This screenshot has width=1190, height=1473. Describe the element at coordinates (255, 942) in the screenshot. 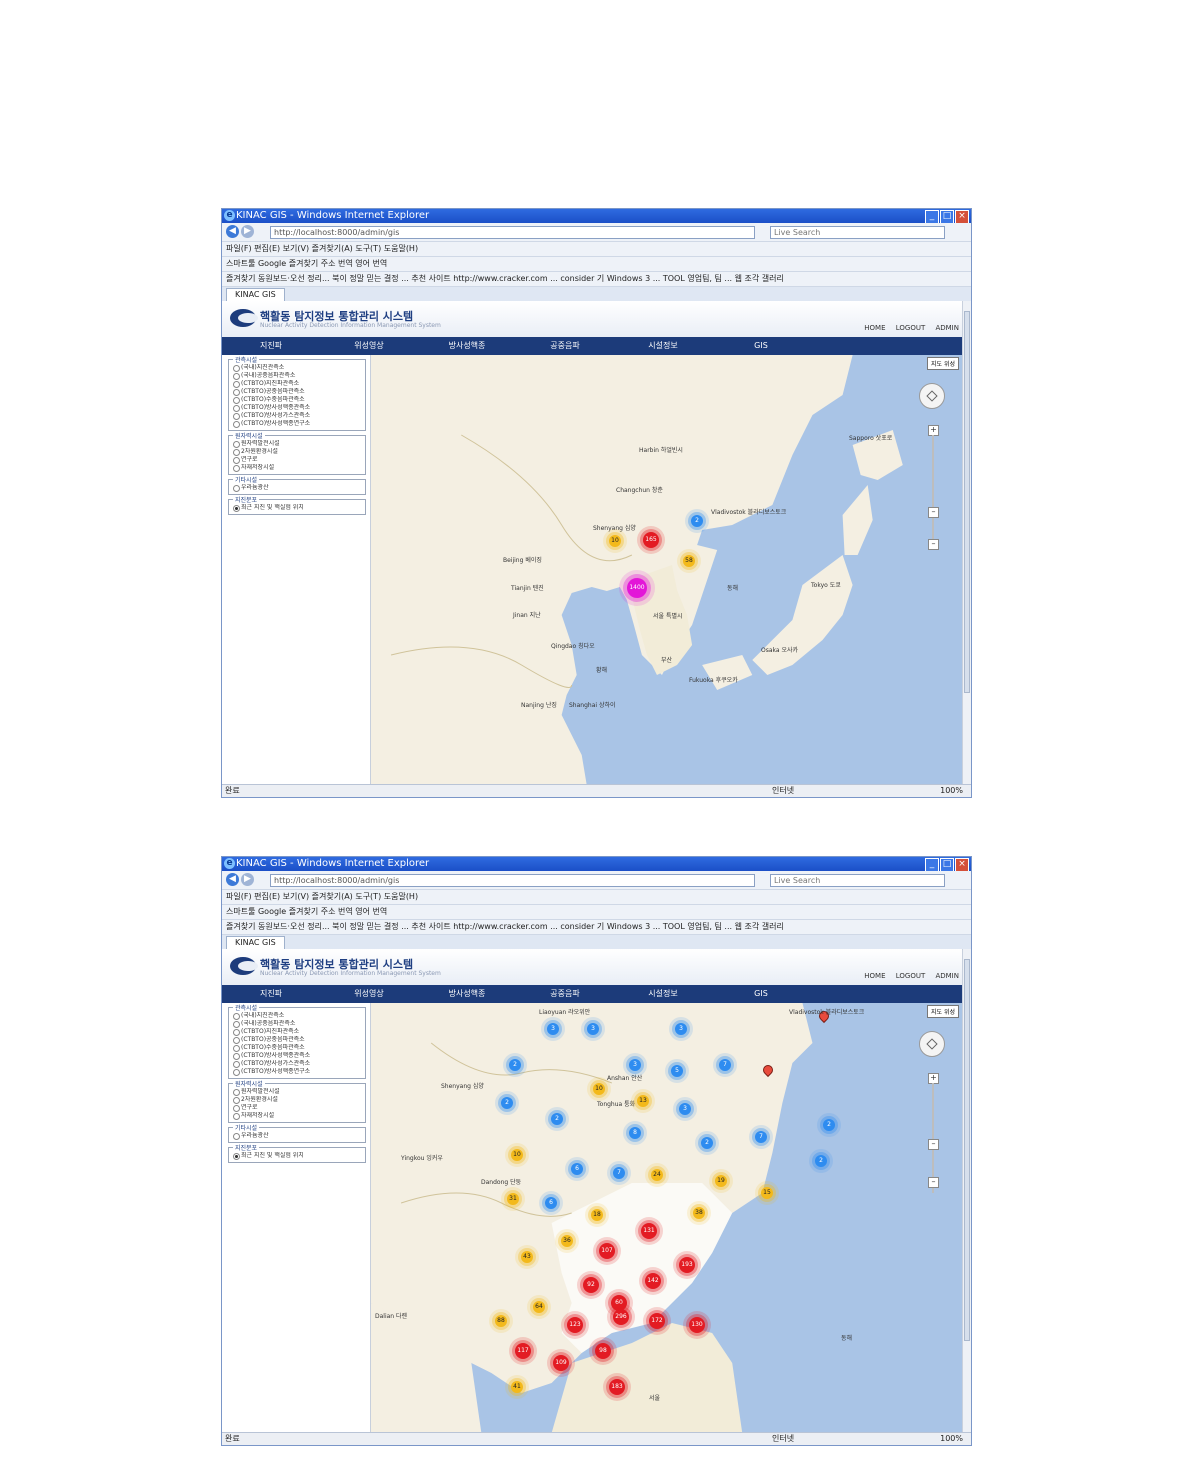

I see `tab-kinac-gis: KINAC GIS` at that location.